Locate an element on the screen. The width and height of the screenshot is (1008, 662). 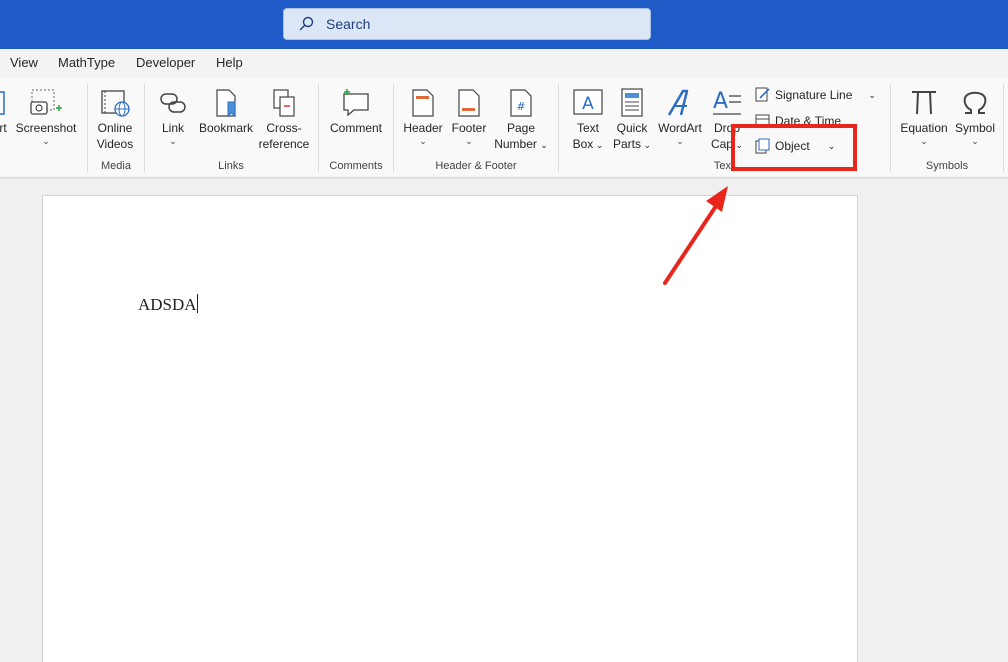
partial-icon is located at coordinates (2, 103).